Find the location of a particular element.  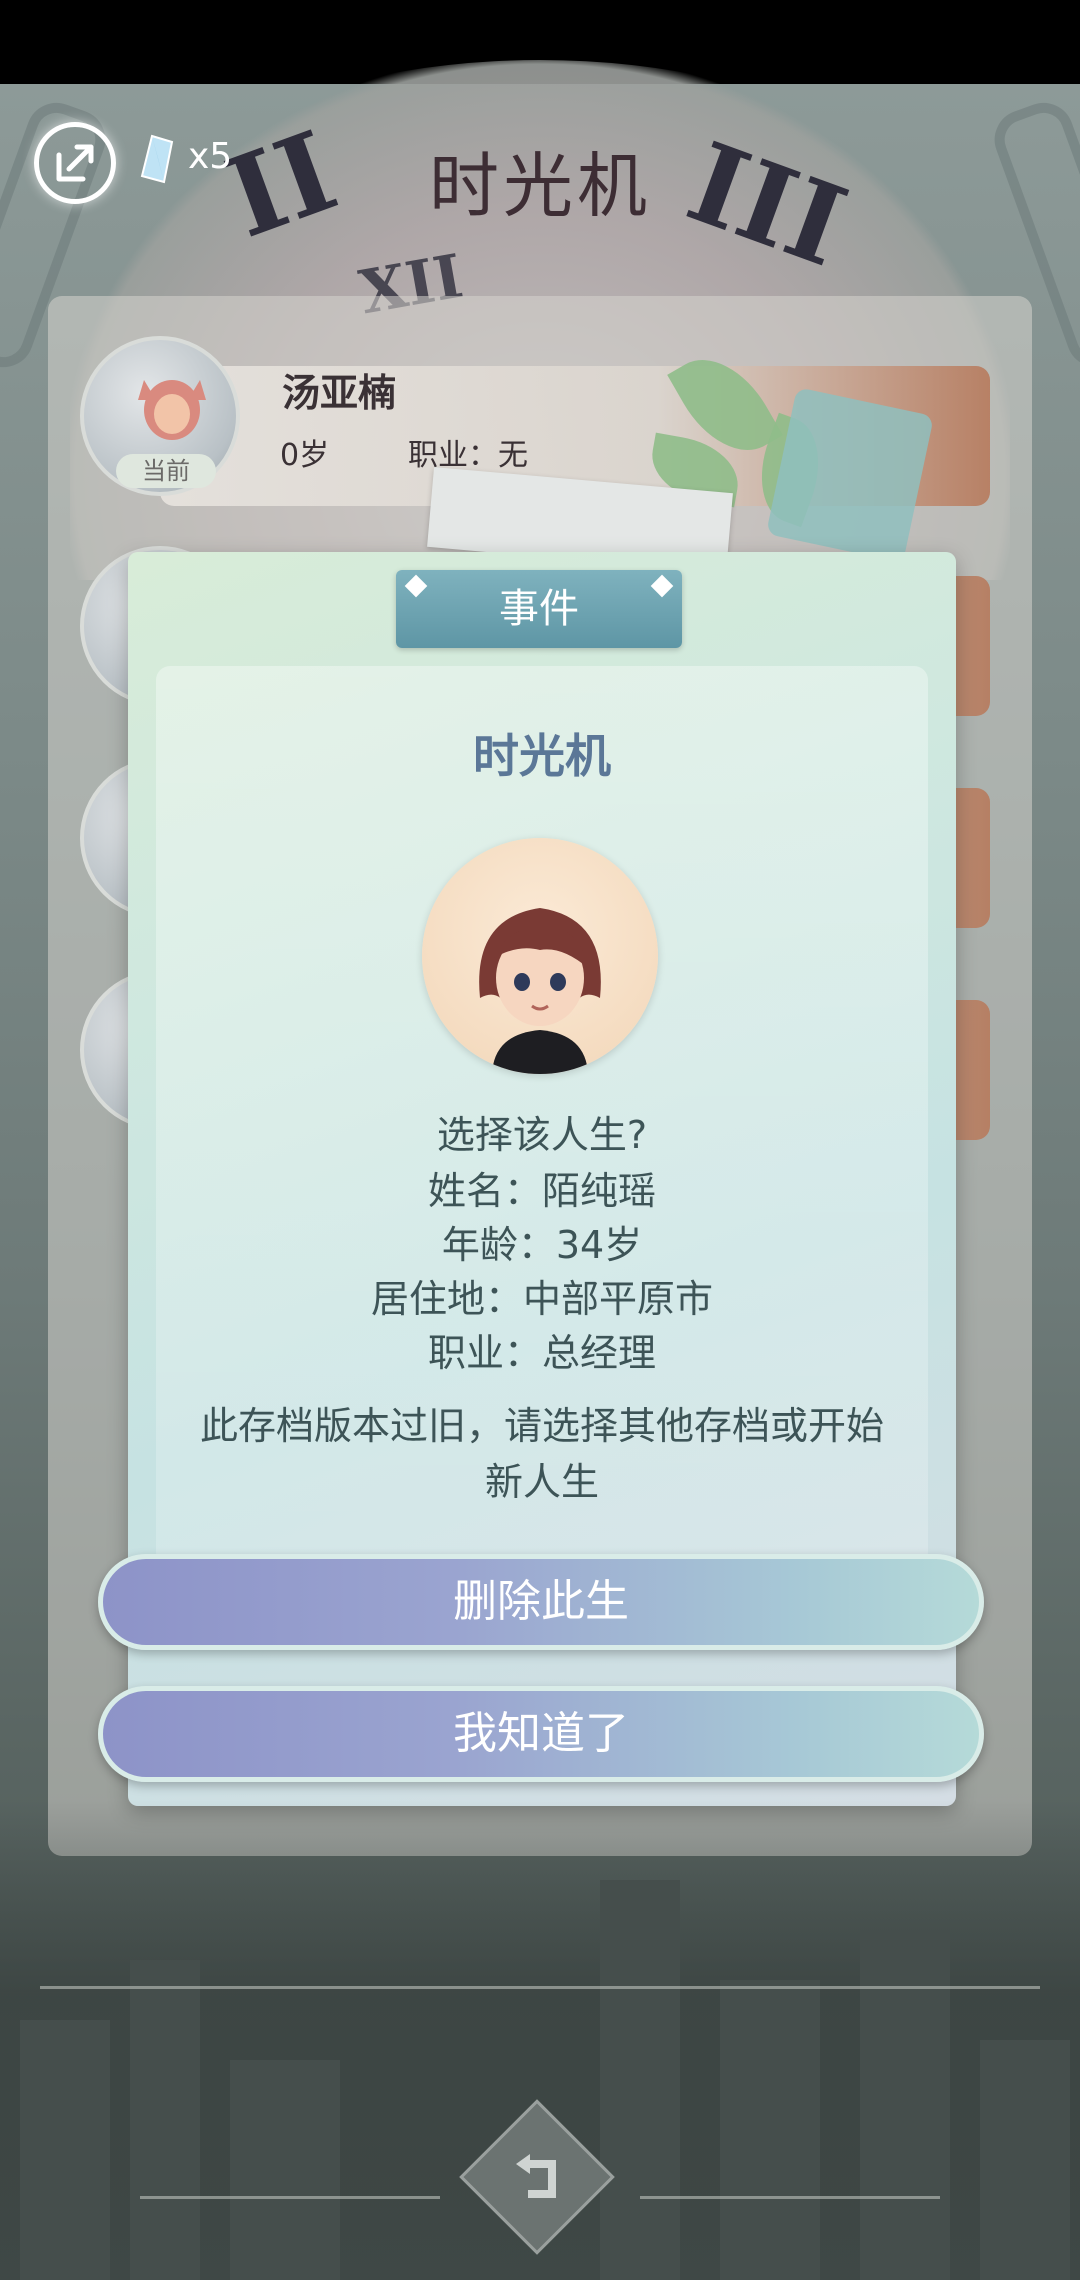

acknowledge-button: 我知道了 is located at coordinates (541, 1734).